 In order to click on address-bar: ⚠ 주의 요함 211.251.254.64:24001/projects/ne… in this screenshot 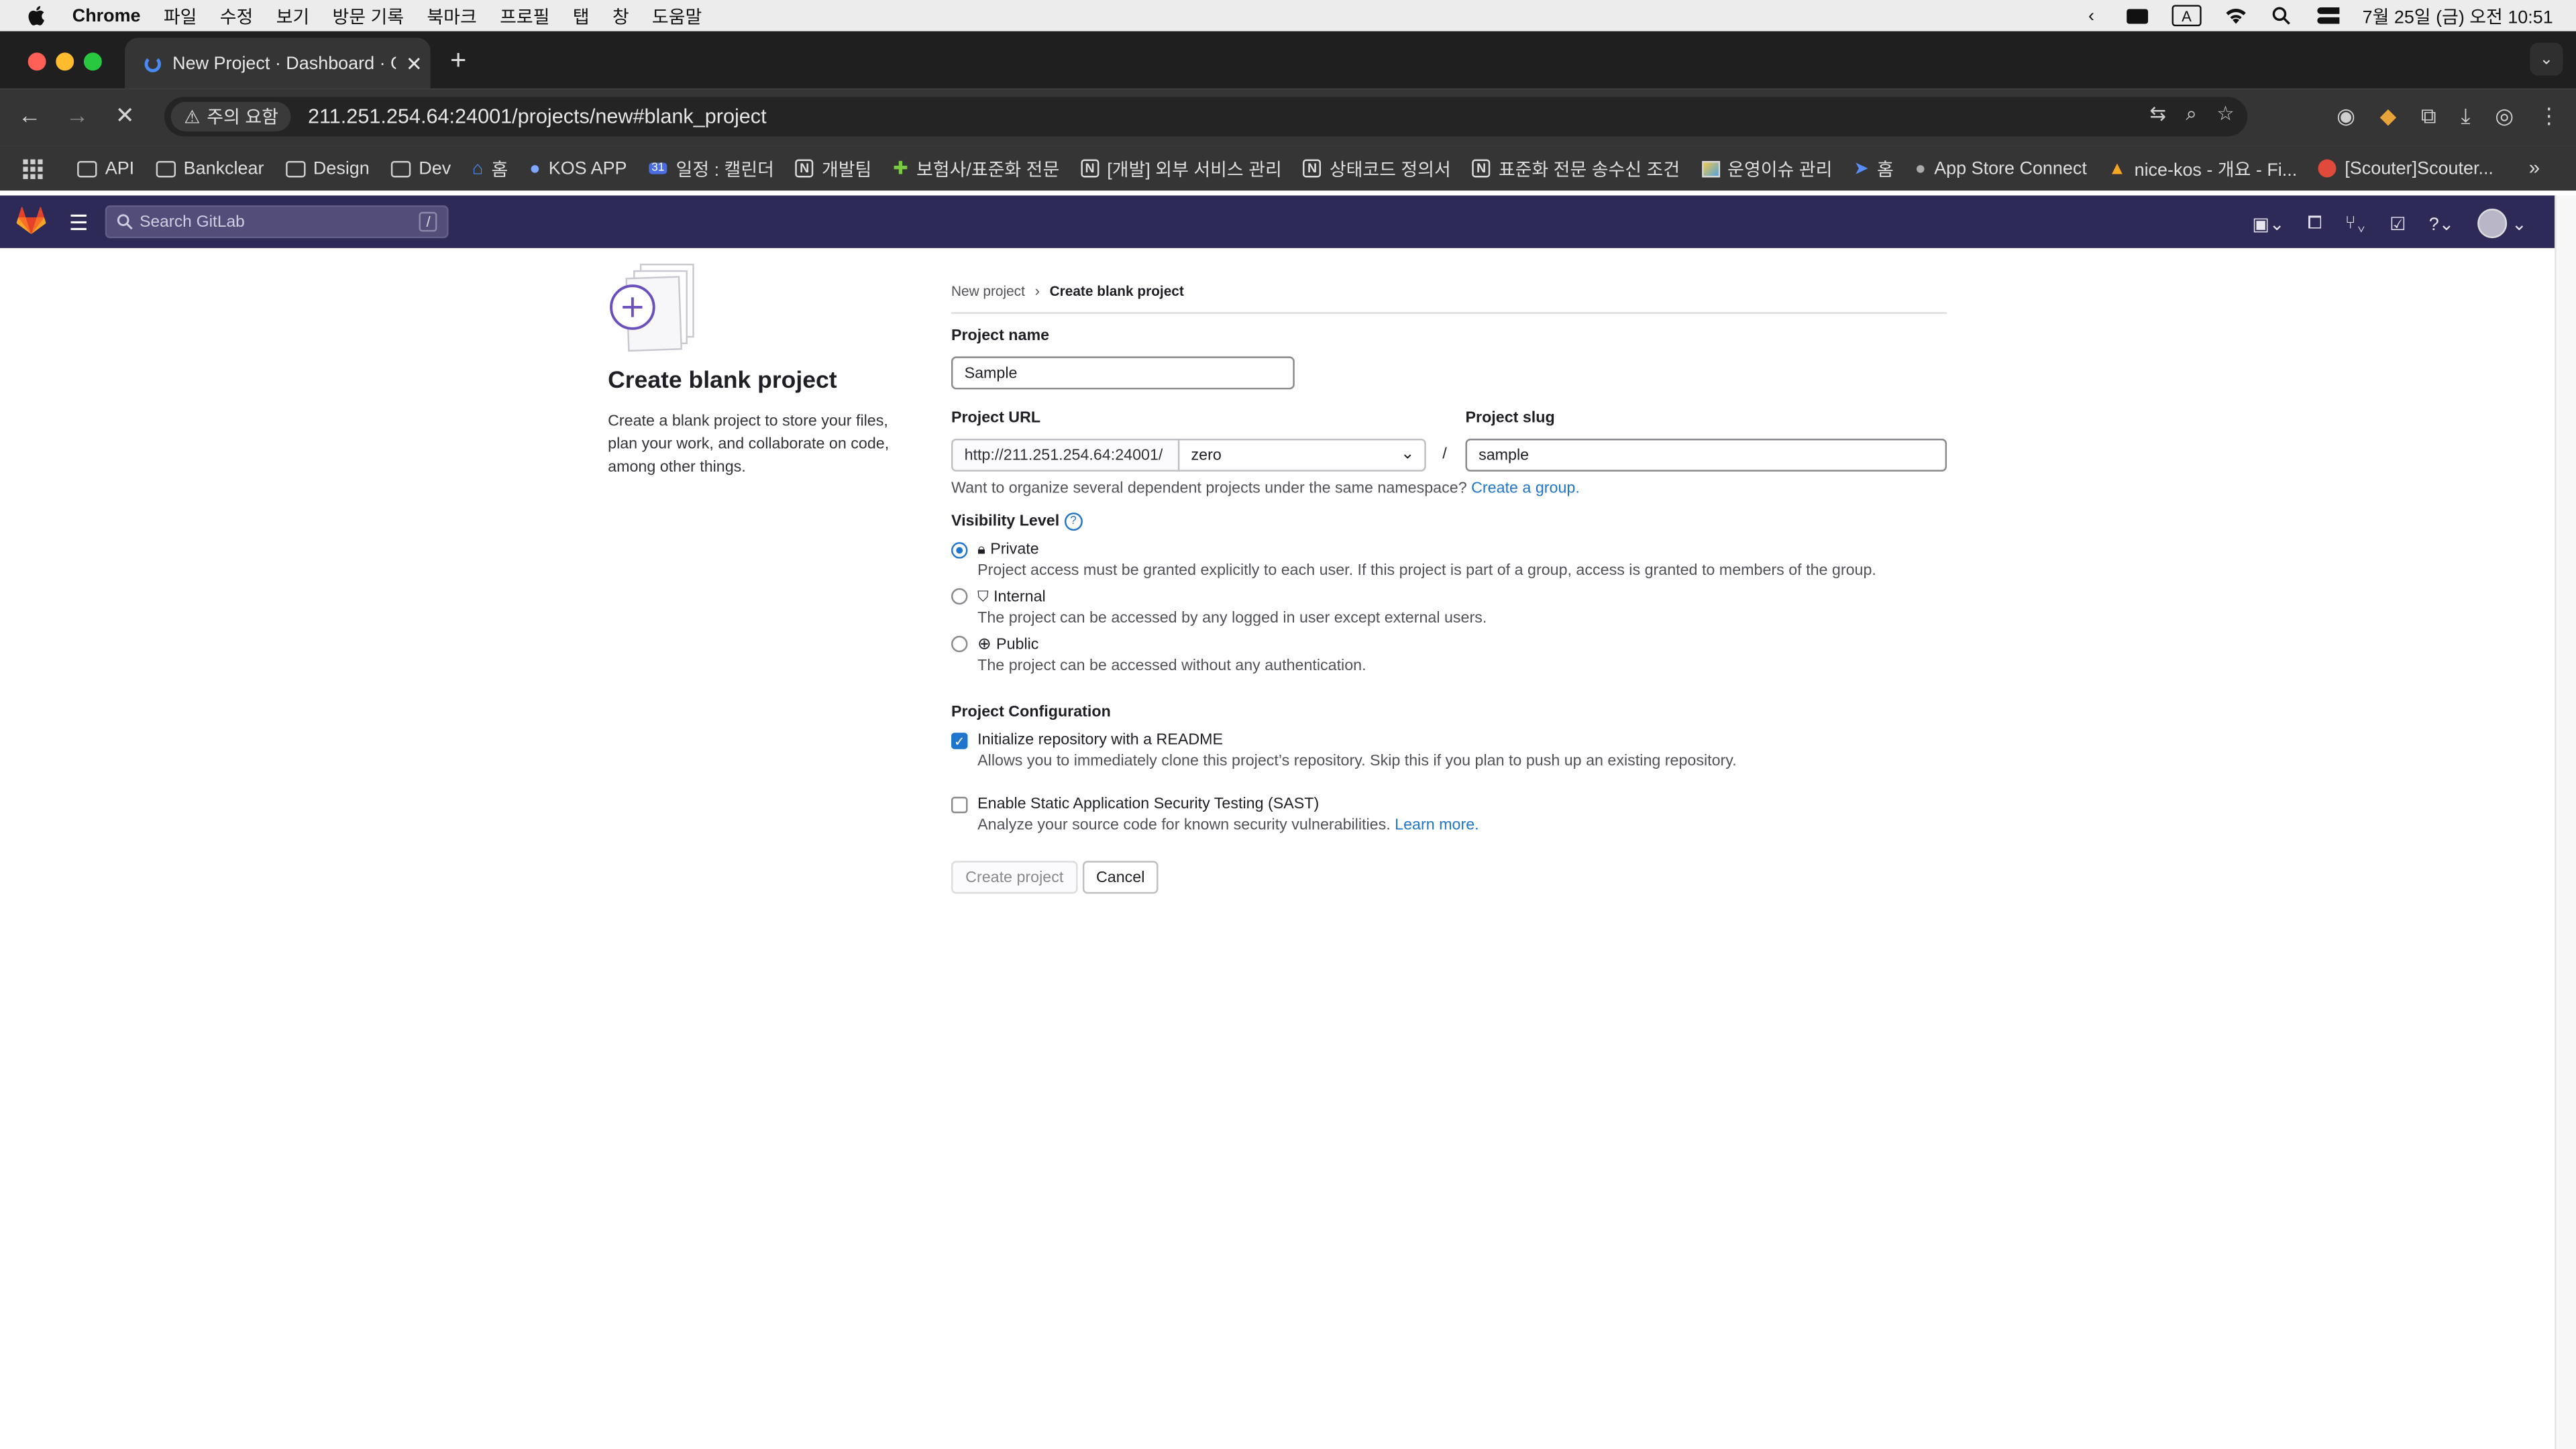, I will do `click(1206, 117)`.